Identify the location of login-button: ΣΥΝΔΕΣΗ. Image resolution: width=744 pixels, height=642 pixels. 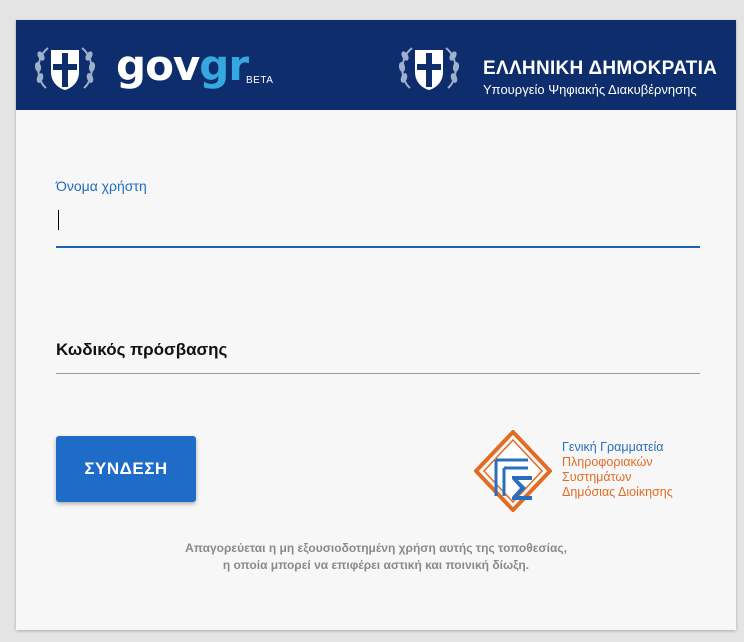
(126, 469).